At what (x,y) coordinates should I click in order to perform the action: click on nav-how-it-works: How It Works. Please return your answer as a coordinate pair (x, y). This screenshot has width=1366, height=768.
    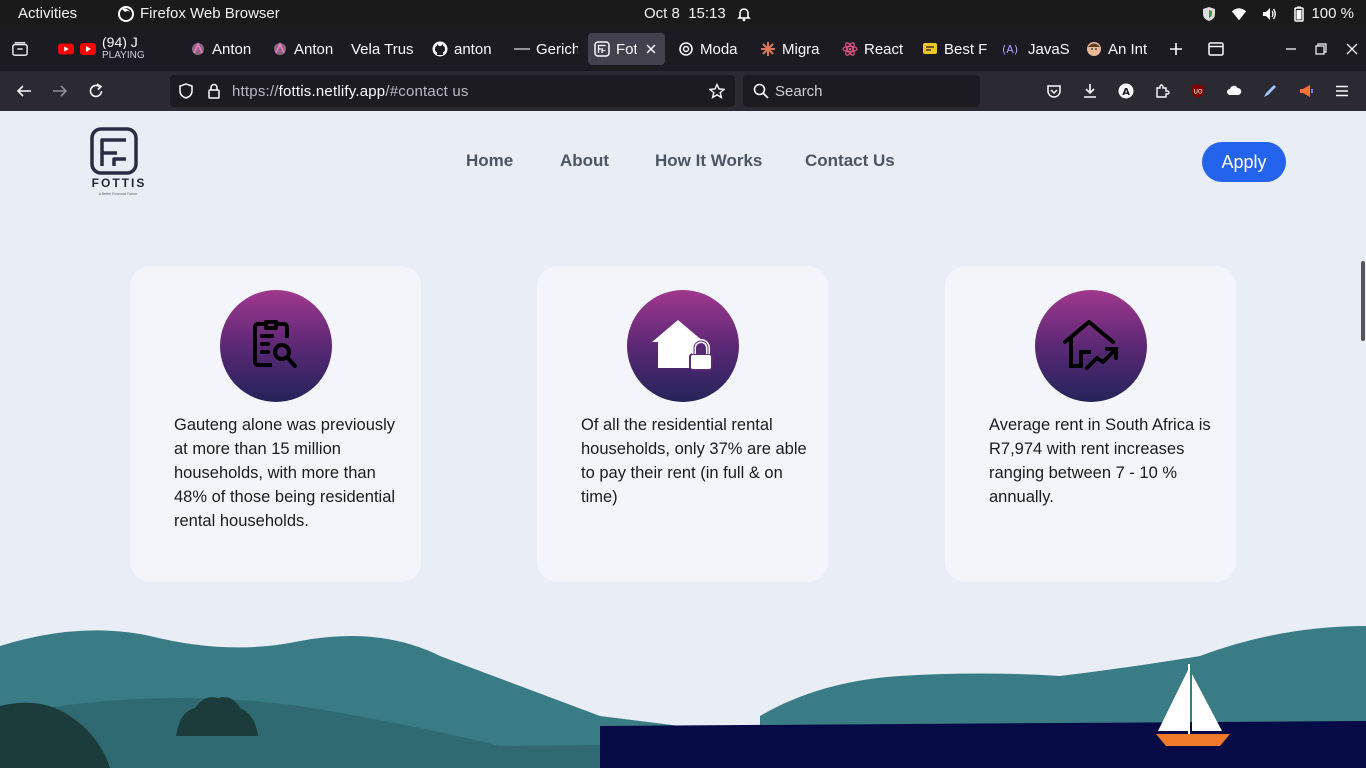
    Looking at the image, I should click on (708, 161).